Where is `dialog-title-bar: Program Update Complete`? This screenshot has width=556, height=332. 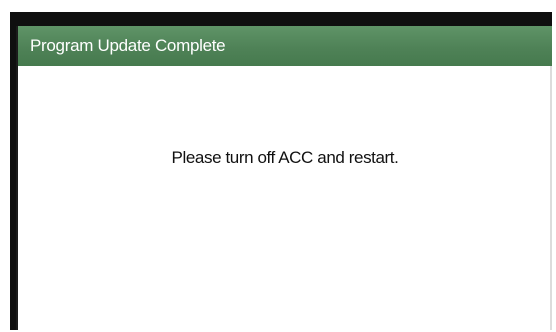 dialog-title-bar: Program Update Complete is located at coordinates (285, 46).